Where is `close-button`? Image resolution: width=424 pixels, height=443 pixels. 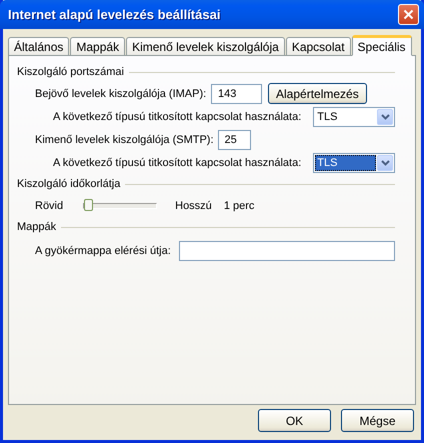
close-button is located at coordinates (408, 14).